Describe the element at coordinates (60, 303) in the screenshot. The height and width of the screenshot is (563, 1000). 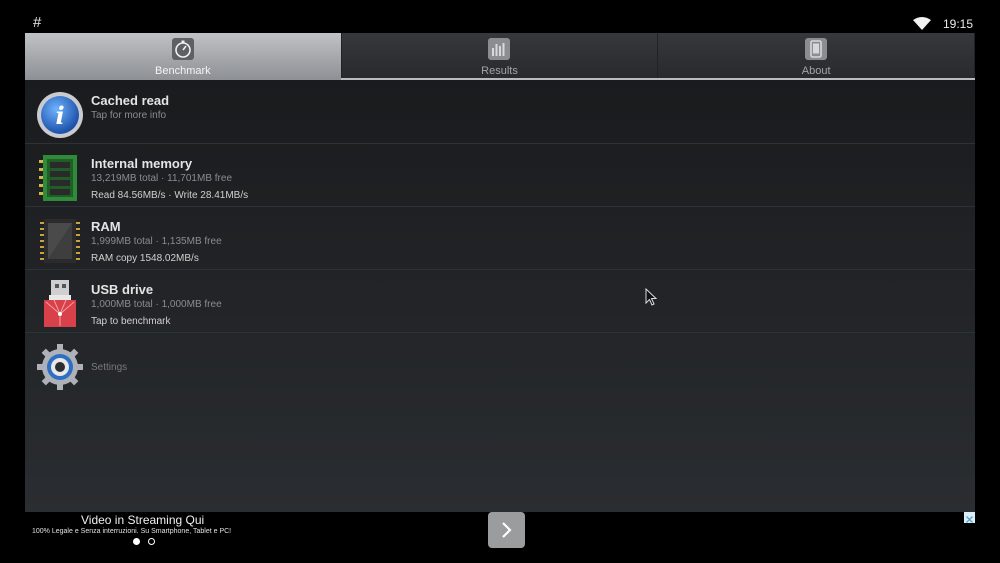
I see `usb-drive-icon` at that location.